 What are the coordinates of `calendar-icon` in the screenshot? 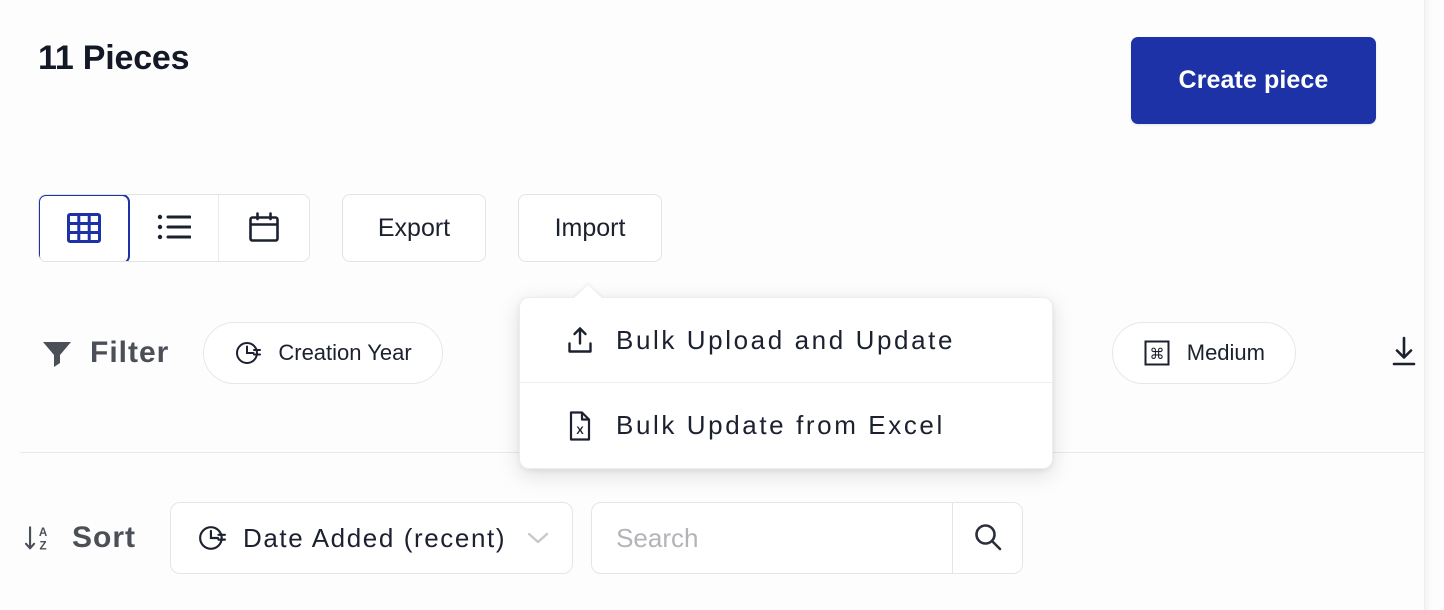 It's located at (264, 228).